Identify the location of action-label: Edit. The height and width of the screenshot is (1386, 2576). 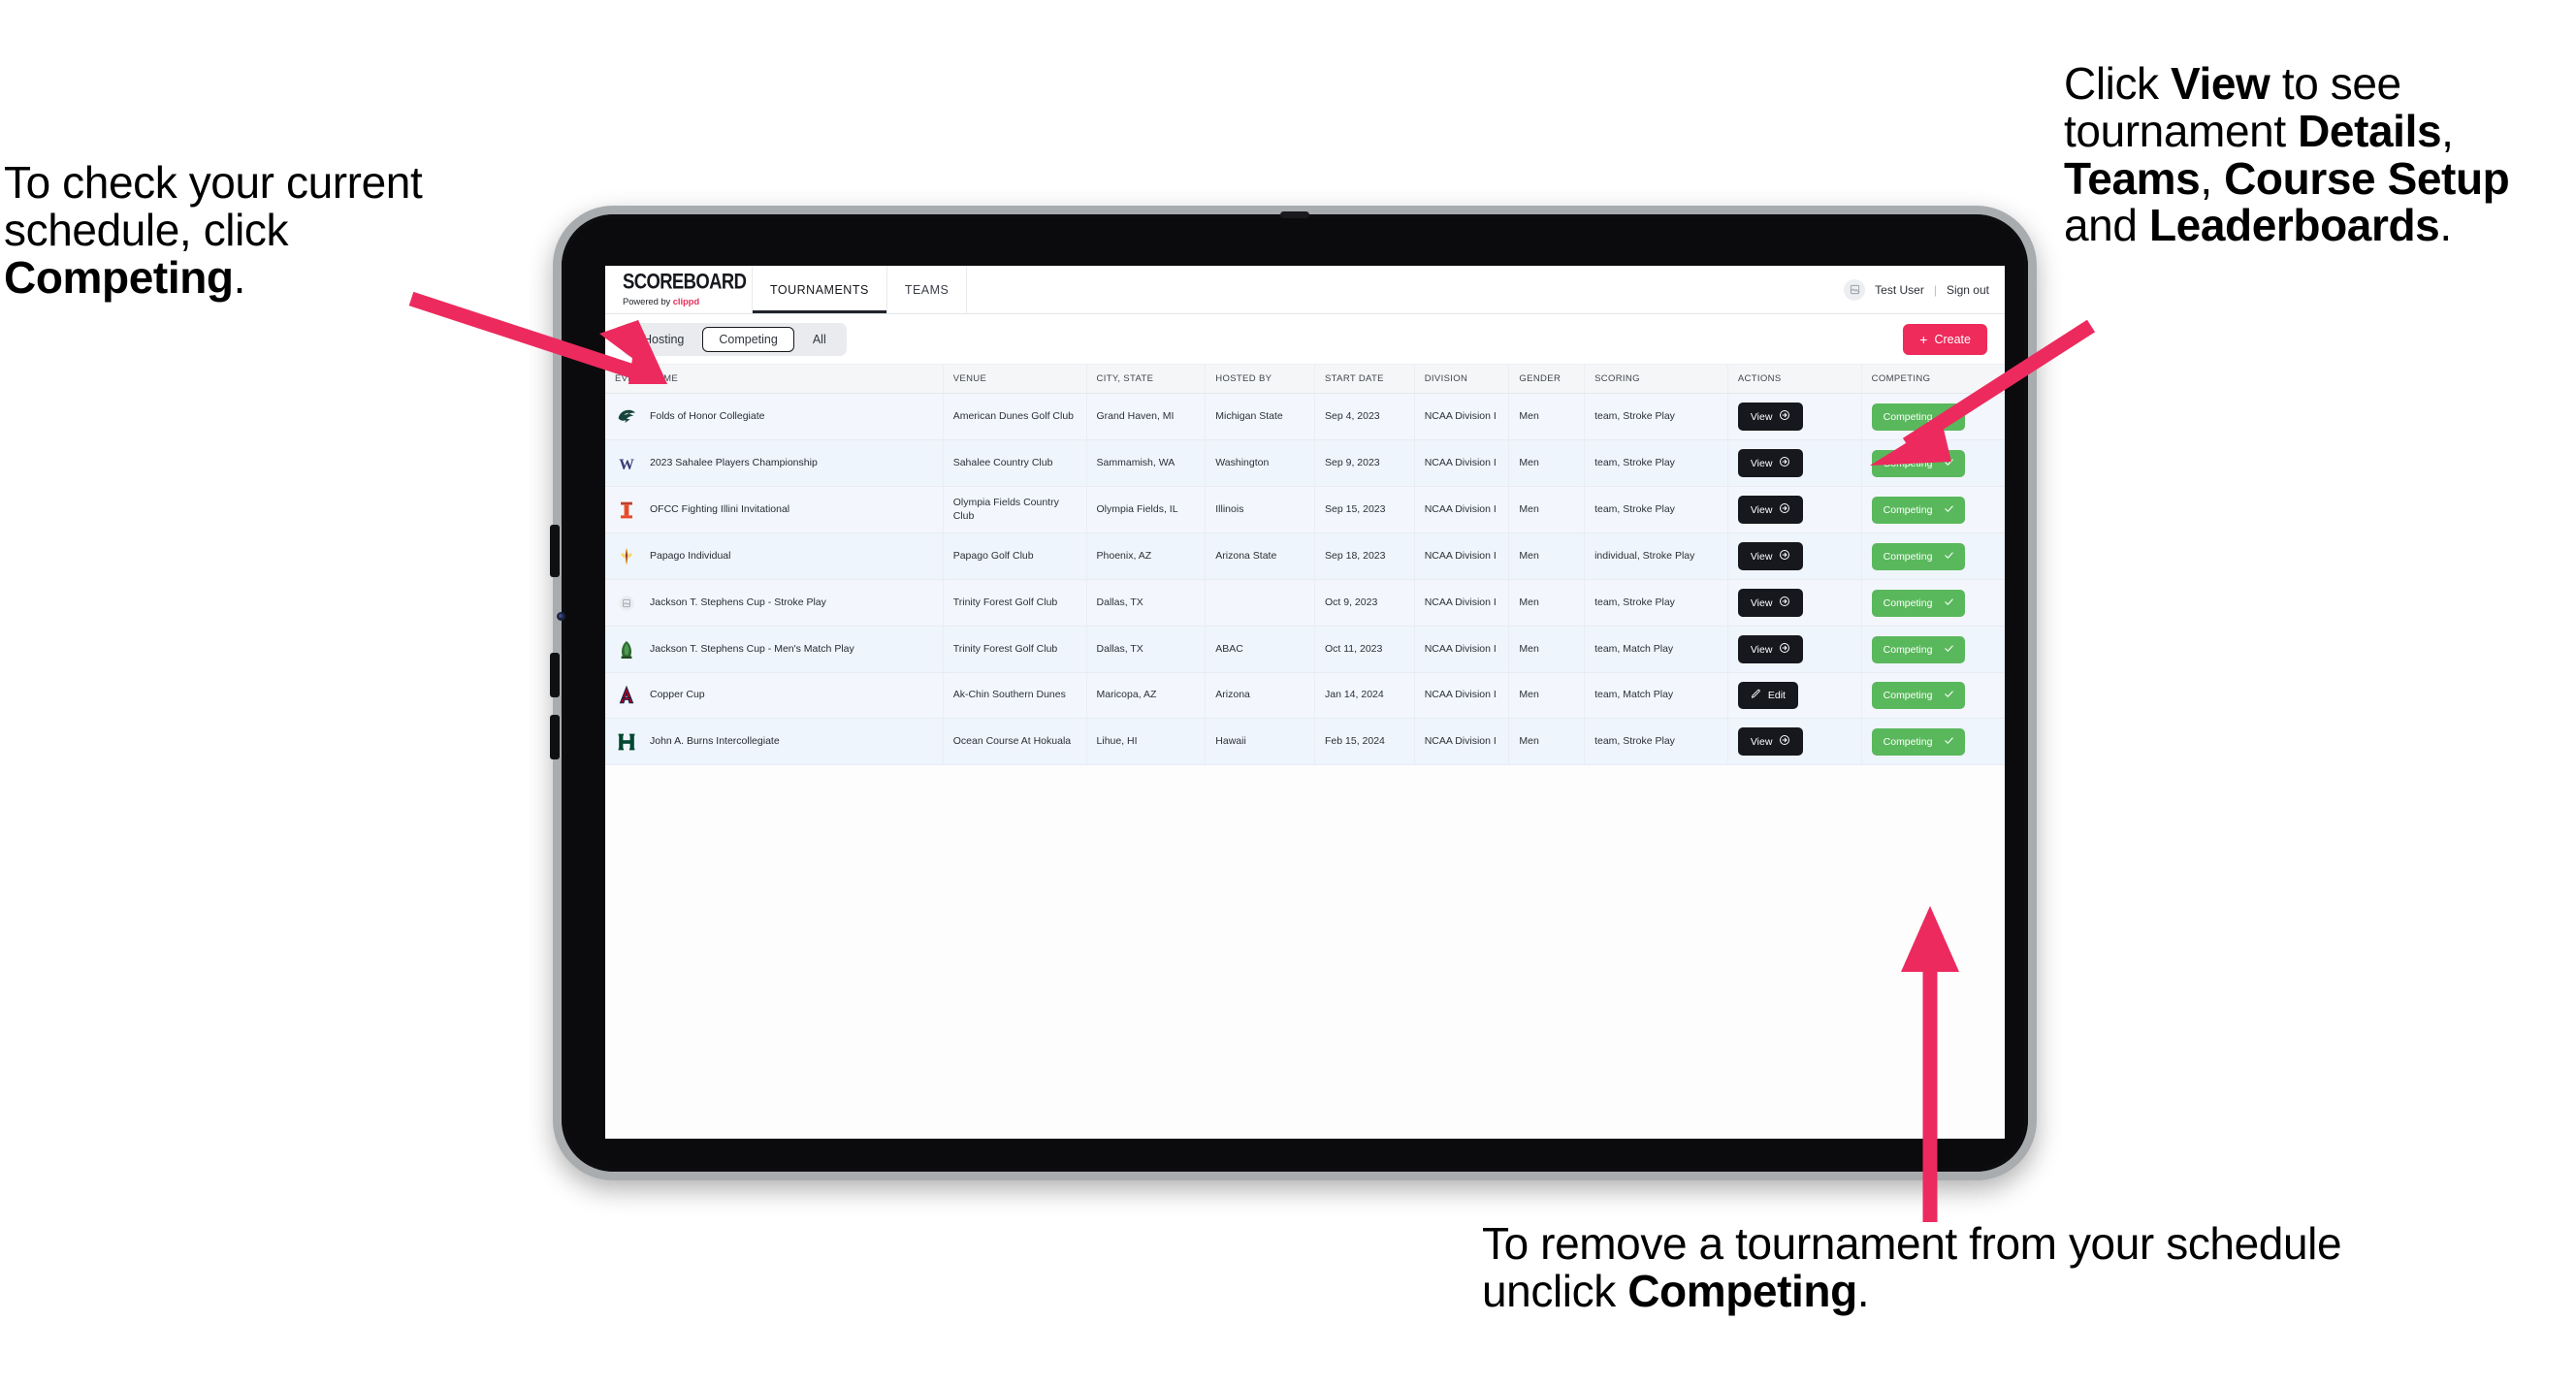
(1776, 695).